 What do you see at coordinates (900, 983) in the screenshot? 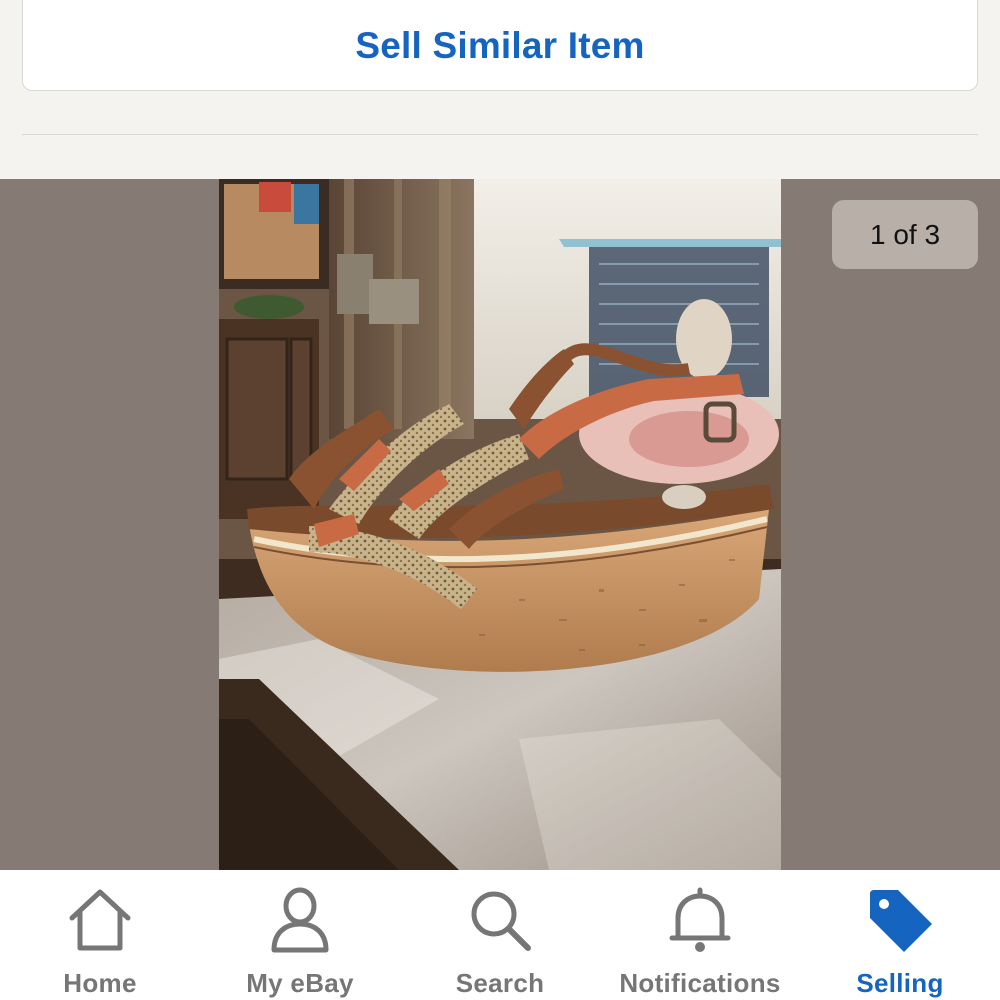
I see `tab-selling-label: Selling` at bounding box center [900, 983].